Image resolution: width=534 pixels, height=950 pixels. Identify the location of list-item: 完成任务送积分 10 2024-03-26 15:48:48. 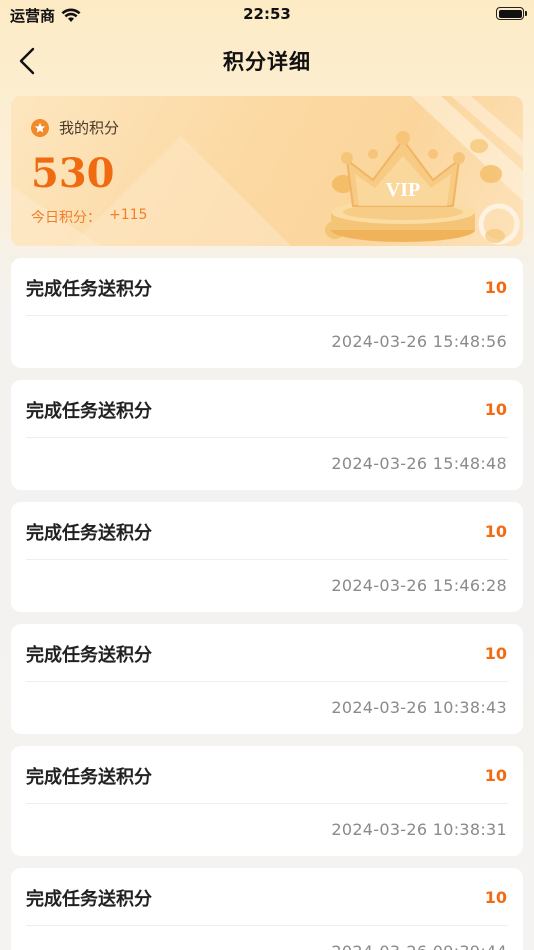
(267, 435).